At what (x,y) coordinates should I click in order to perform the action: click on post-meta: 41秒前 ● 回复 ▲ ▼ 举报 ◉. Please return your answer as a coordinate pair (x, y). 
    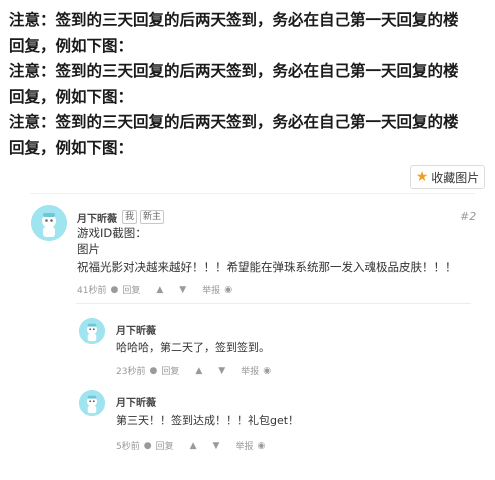
    Looking at the image, I should click on (154, 290).